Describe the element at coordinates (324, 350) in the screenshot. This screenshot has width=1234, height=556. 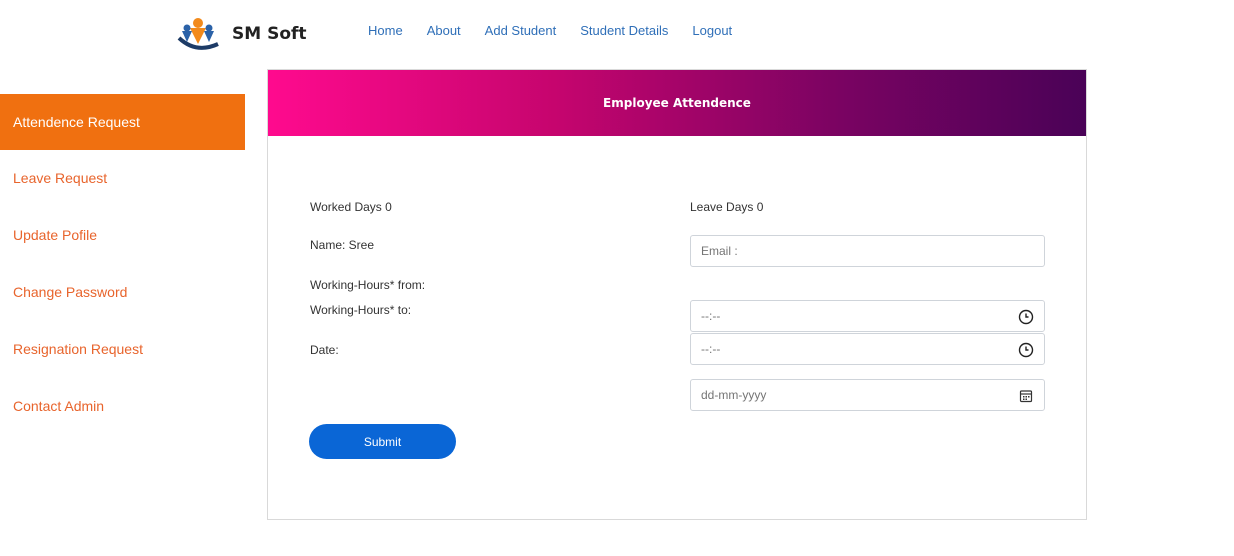
I see `date-label: Date:` at that location.